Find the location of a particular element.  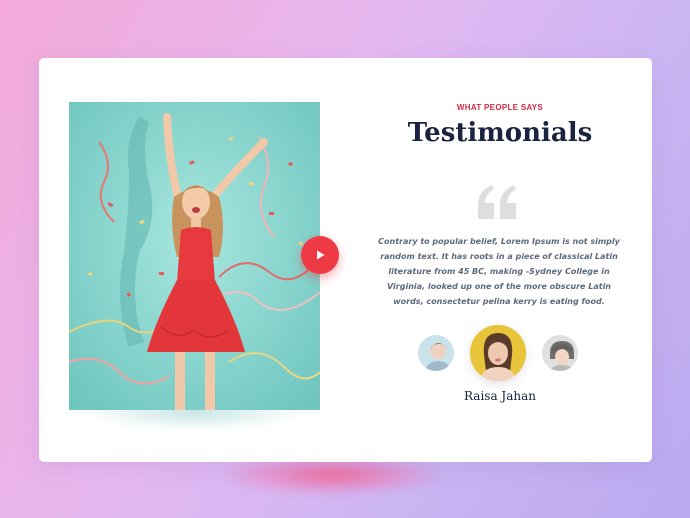

section-title: Testimonials is located at coordinates (500, 133).